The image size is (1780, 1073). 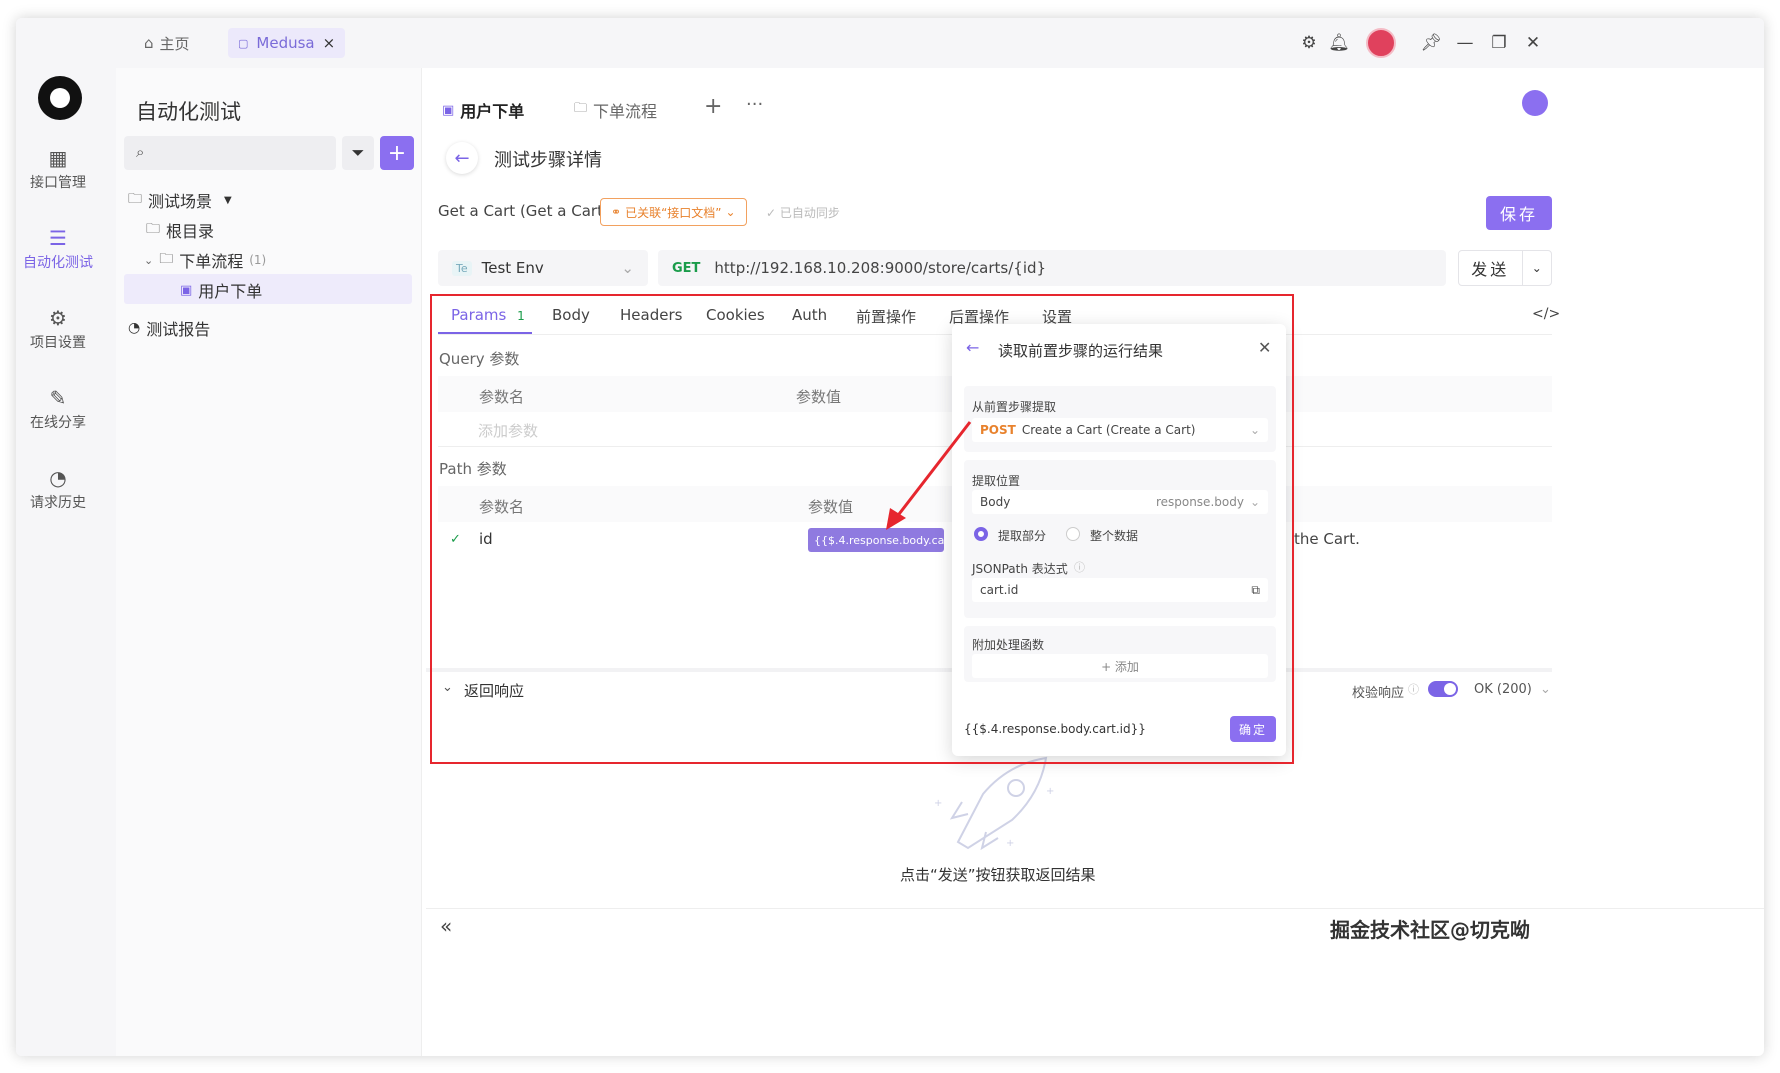 I want to click on status-select: OK (200) ⌄, so click(x=1512, y=689).